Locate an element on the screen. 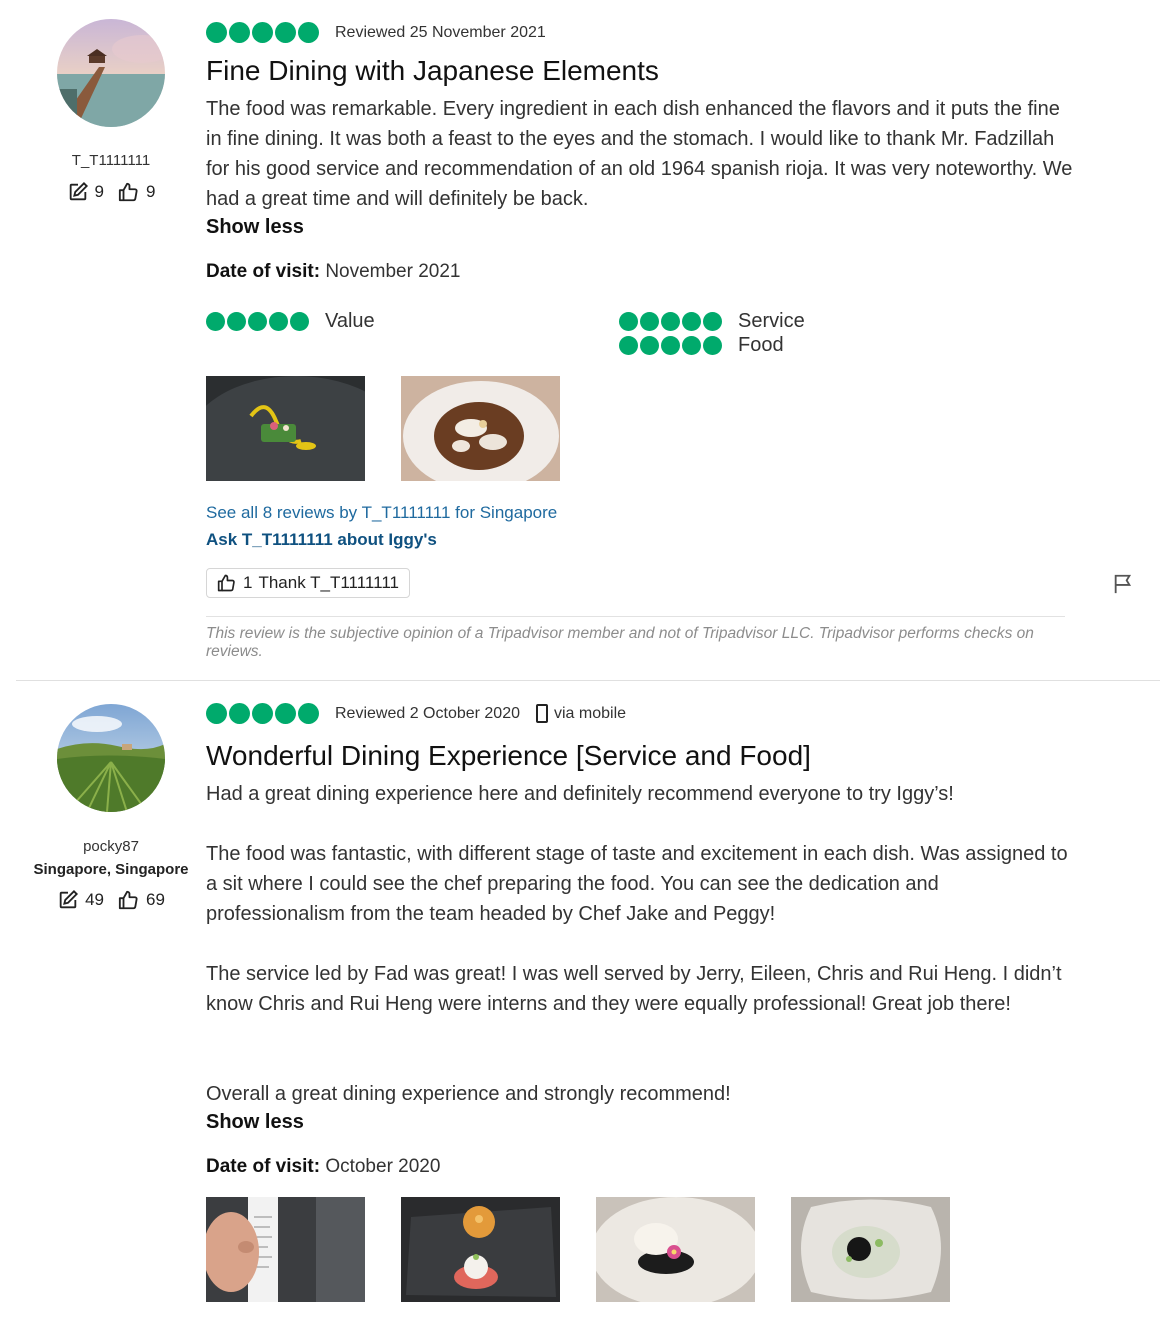 The width and height of the screenshot is (1168, 1320). review-date: Reviewed 2 October 2020 is located at coordinates (427, 713).